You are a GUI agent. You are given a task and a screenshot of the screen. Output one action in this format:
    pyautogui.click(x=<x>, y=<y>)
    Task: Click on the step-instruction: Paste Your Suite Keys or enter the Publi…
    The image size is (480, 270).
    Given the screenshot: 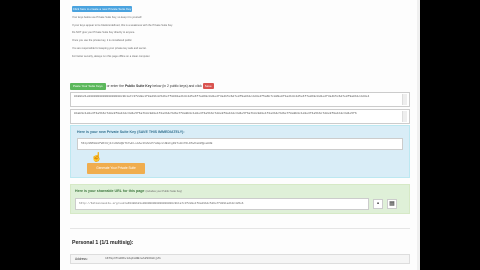 What is the action you would take?
    pyautogui.click(x=240, y=86)
    